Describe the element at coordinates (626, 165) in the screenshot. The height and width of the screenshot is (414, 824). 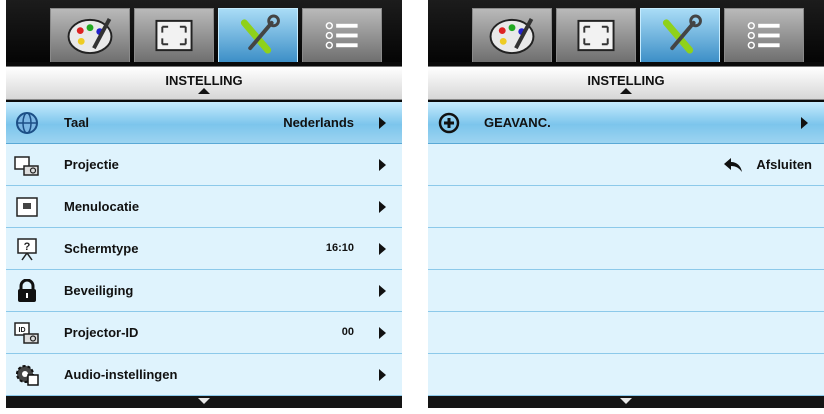
I see `menu-item-afsluiten: Afsluiten` at that location.